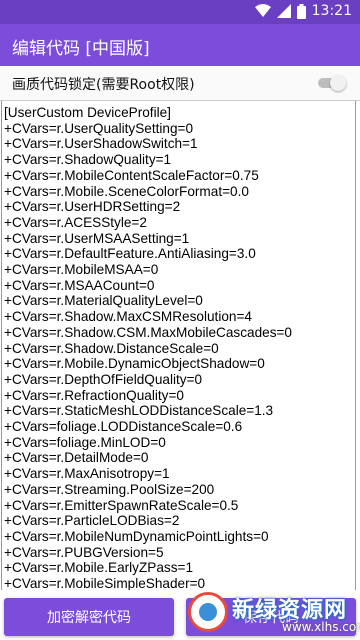 This screenshot has width=360, height=640. Describe the element at coordinates (85, 442) in the screenshot. I see `code-line: +CVars=foliage.MinLOD=0` at that location.